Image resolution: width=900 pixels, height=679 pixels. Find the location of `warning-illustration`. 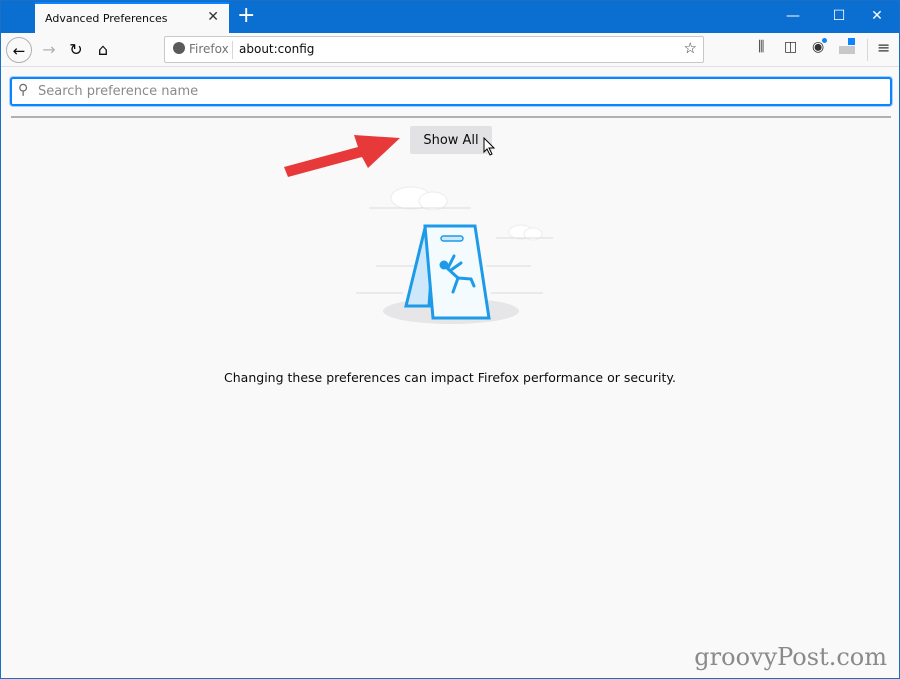

warning-illustration is located at coordinates (454, 255).